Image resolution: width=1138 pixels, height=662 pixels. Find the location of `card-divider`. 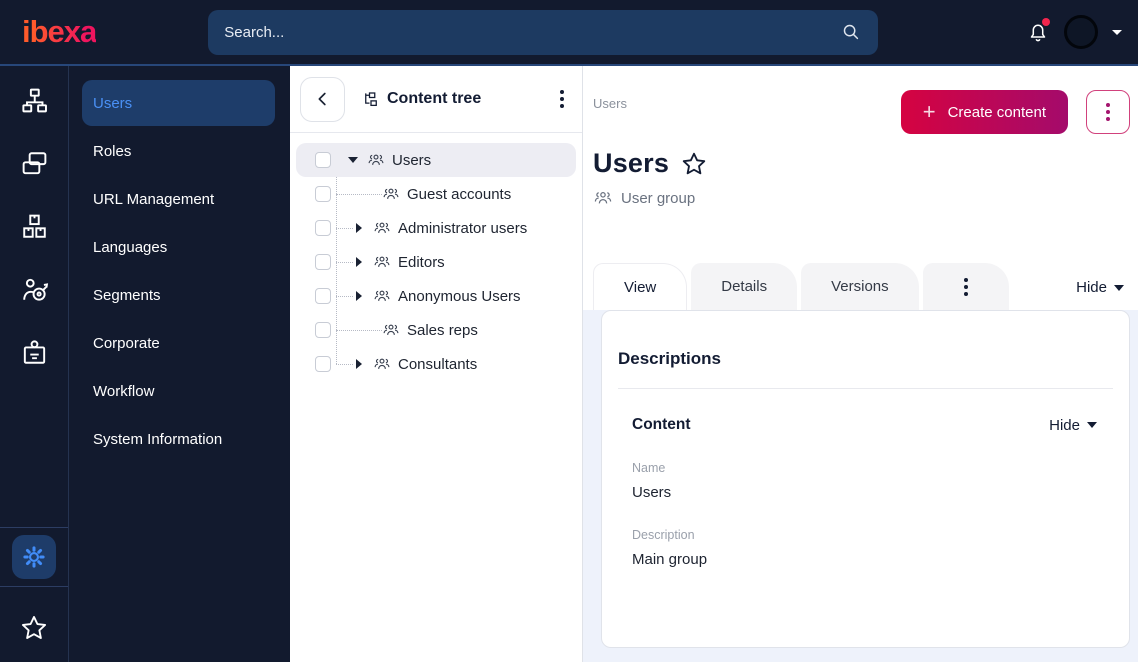

card-divider is located at coordinates (865, 388).